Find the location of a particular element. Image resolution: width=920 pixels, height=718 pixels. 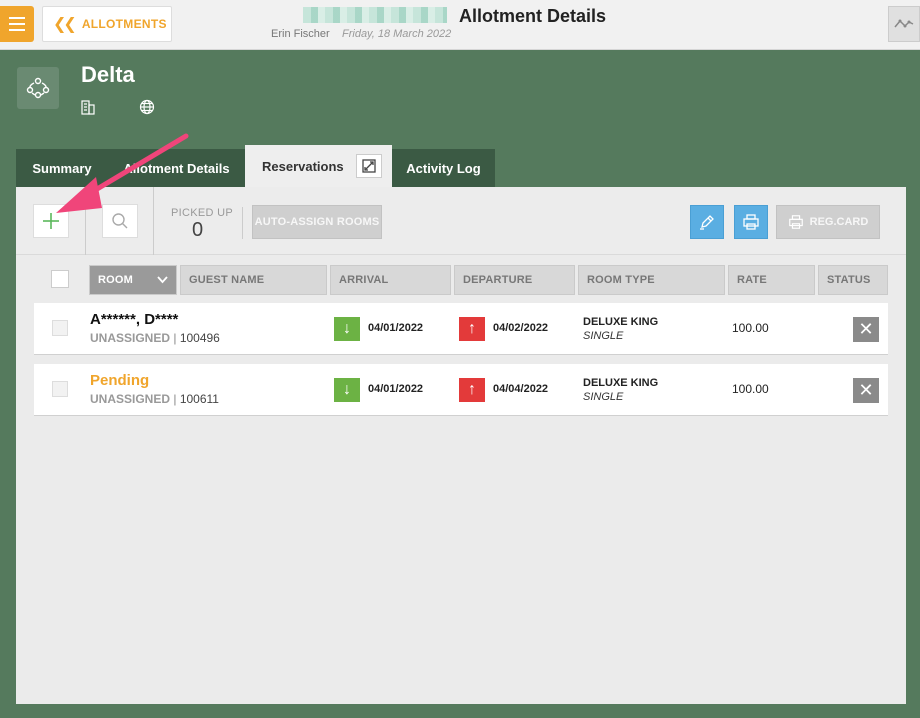

people-network-icon is located at coordinates (38, 88).